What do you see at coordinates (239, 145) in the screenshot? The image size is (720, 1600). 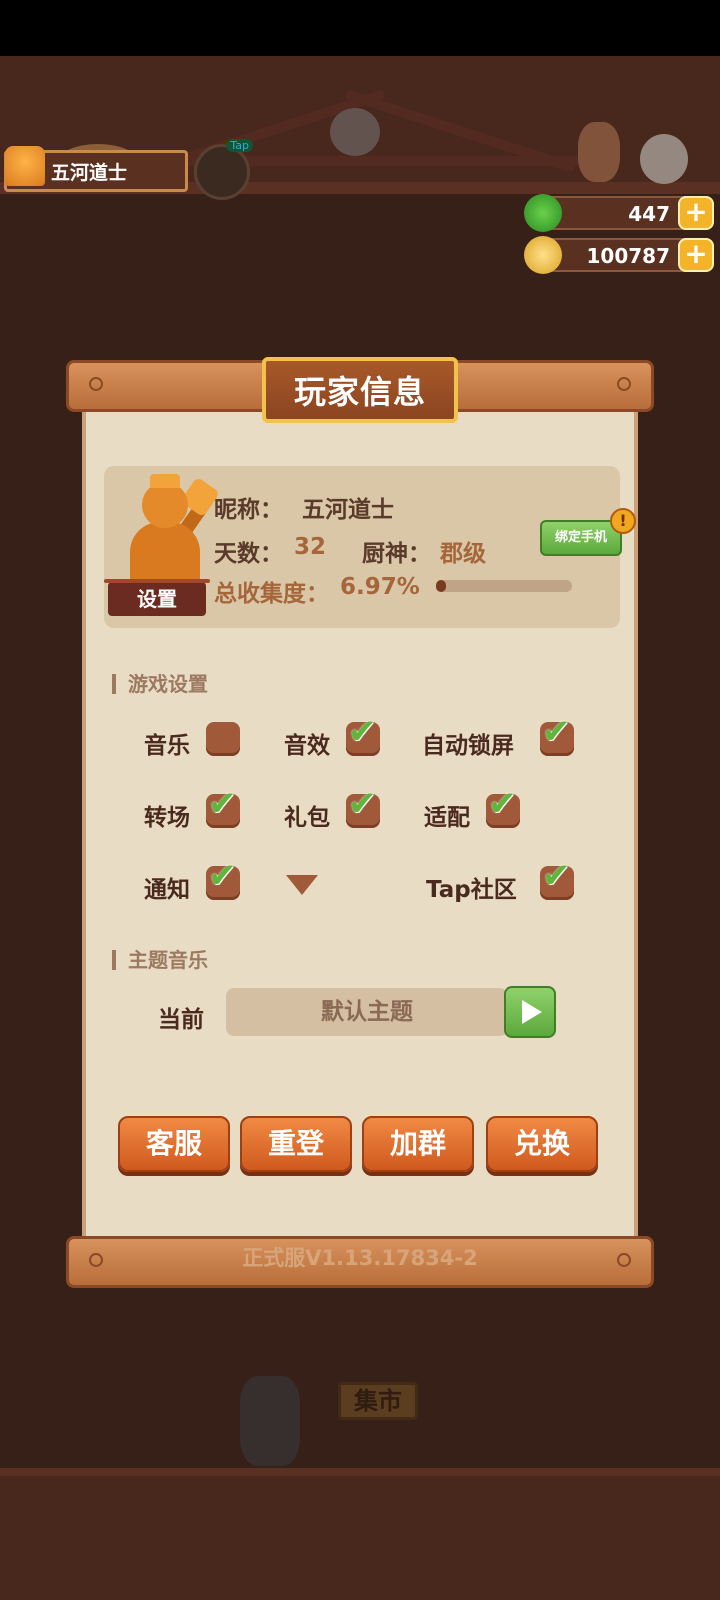 I see `tap-badge: Tap` at bounding box center [239, 145].